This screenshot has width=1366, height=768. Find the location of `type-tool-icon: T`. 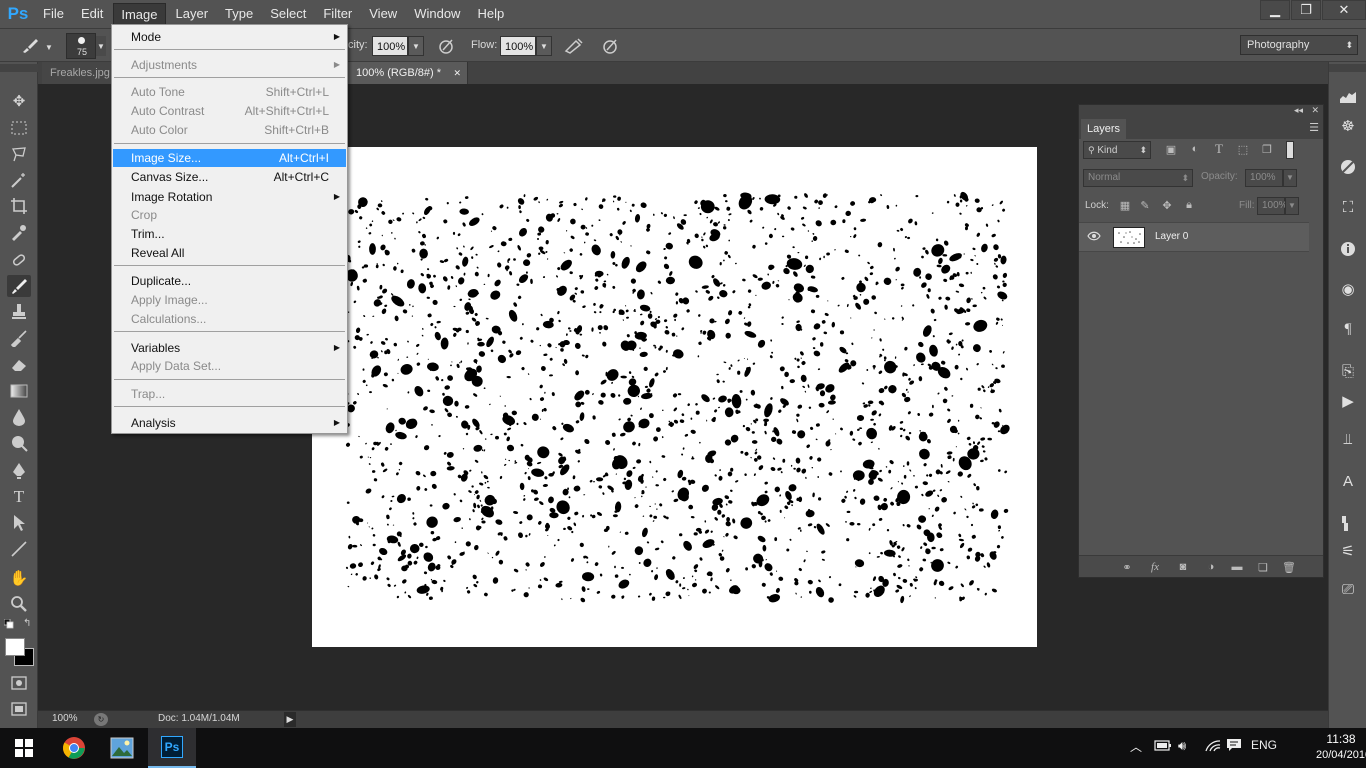

type-tool-icon: T is located at coordinates (19, 497).